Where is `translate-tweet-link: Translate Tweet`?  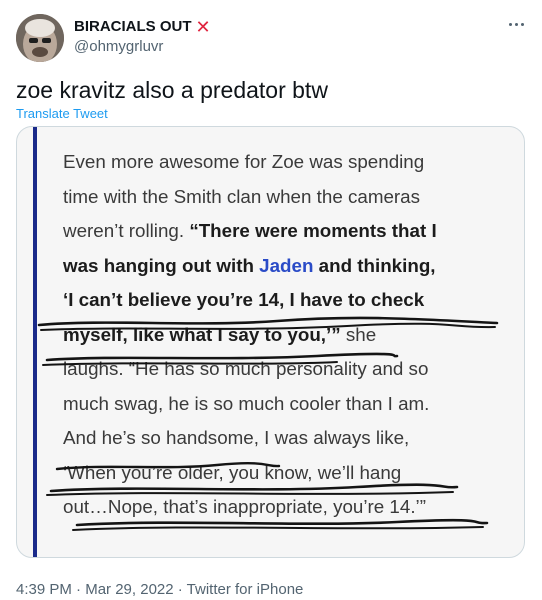
translate-tweet-link: Translate Tweet is located at coordinates (62, 113).